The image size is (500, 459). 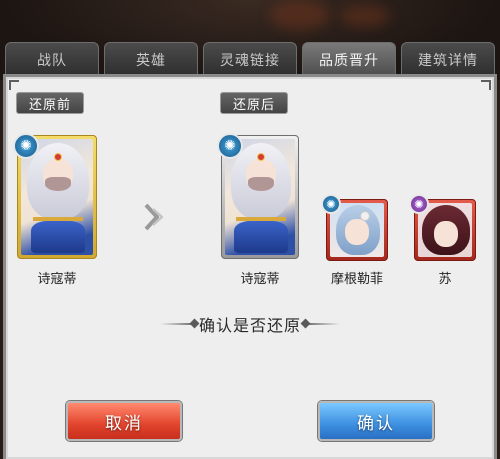 I want to click on tab-team: 战队, so click(x=52, y=59).